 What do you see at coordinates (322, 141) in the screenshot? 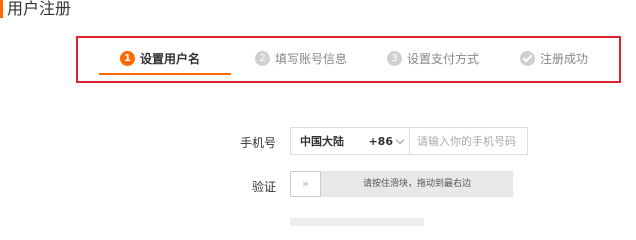
I see `country-name: 中国大陆` at bounding box center [322, 141].